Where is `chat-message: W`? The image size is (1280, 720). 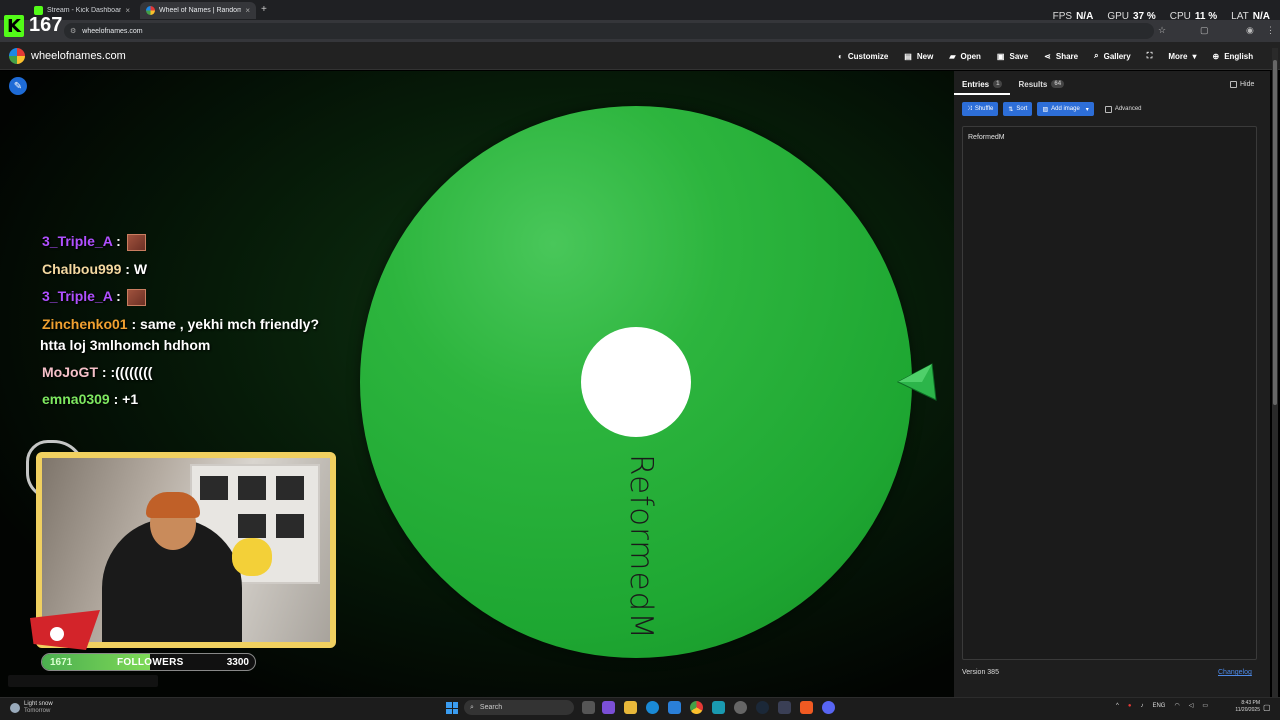
chat-message: W is located at coordinates (140, 268).